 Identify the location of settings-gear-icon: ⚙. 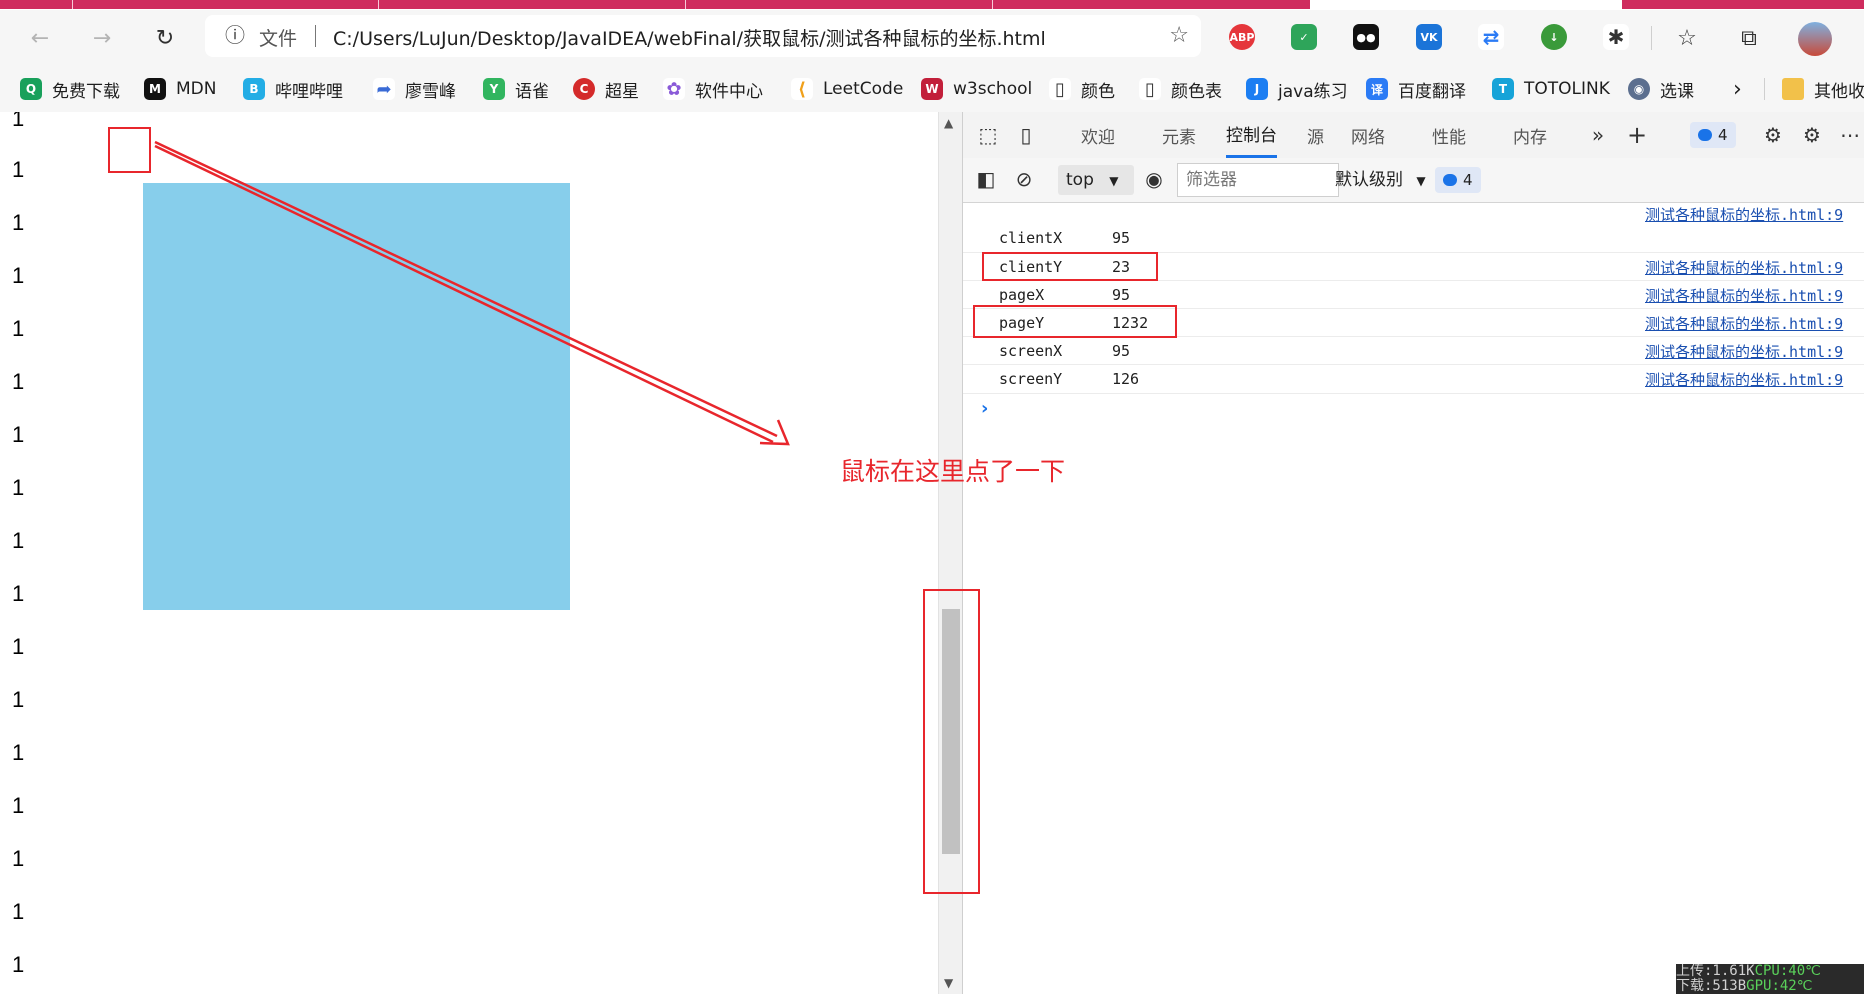
(1773, 135).